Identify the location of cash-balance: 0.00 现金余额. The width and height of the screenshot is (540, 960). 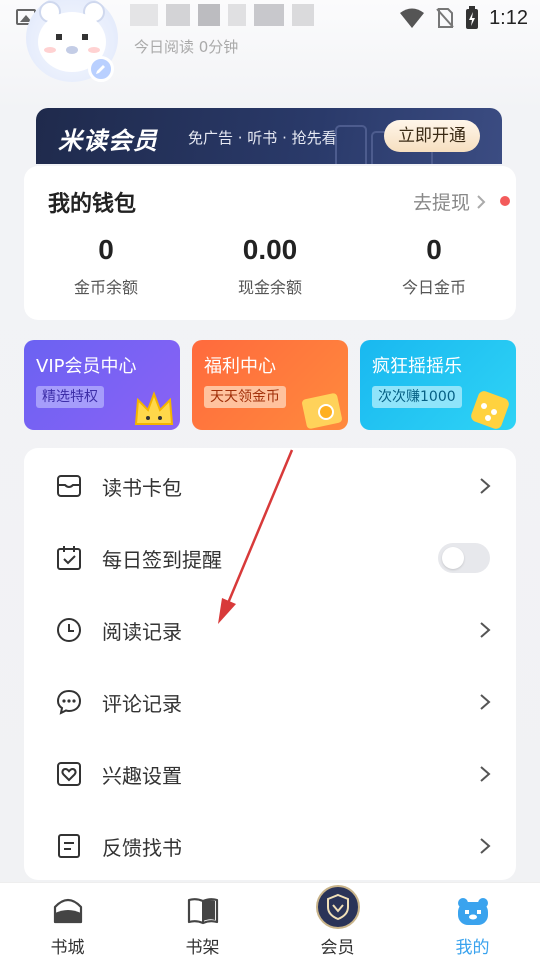
(270, 266).